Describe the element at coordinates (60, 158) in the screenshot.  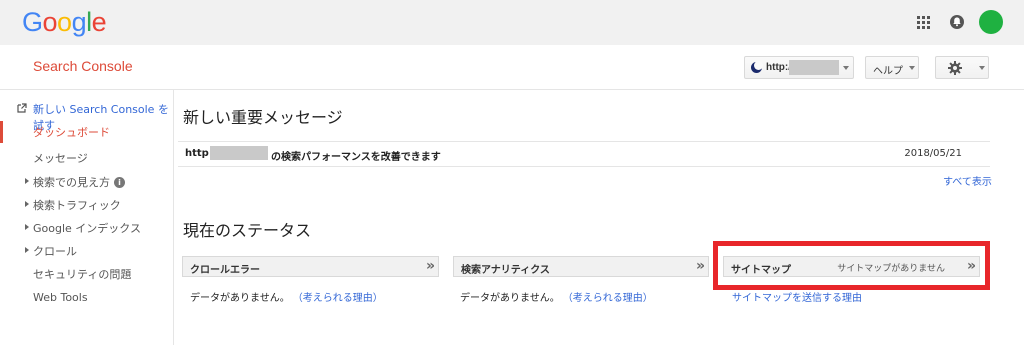
I see `sidebar-item-label: メッセージ` at that location.